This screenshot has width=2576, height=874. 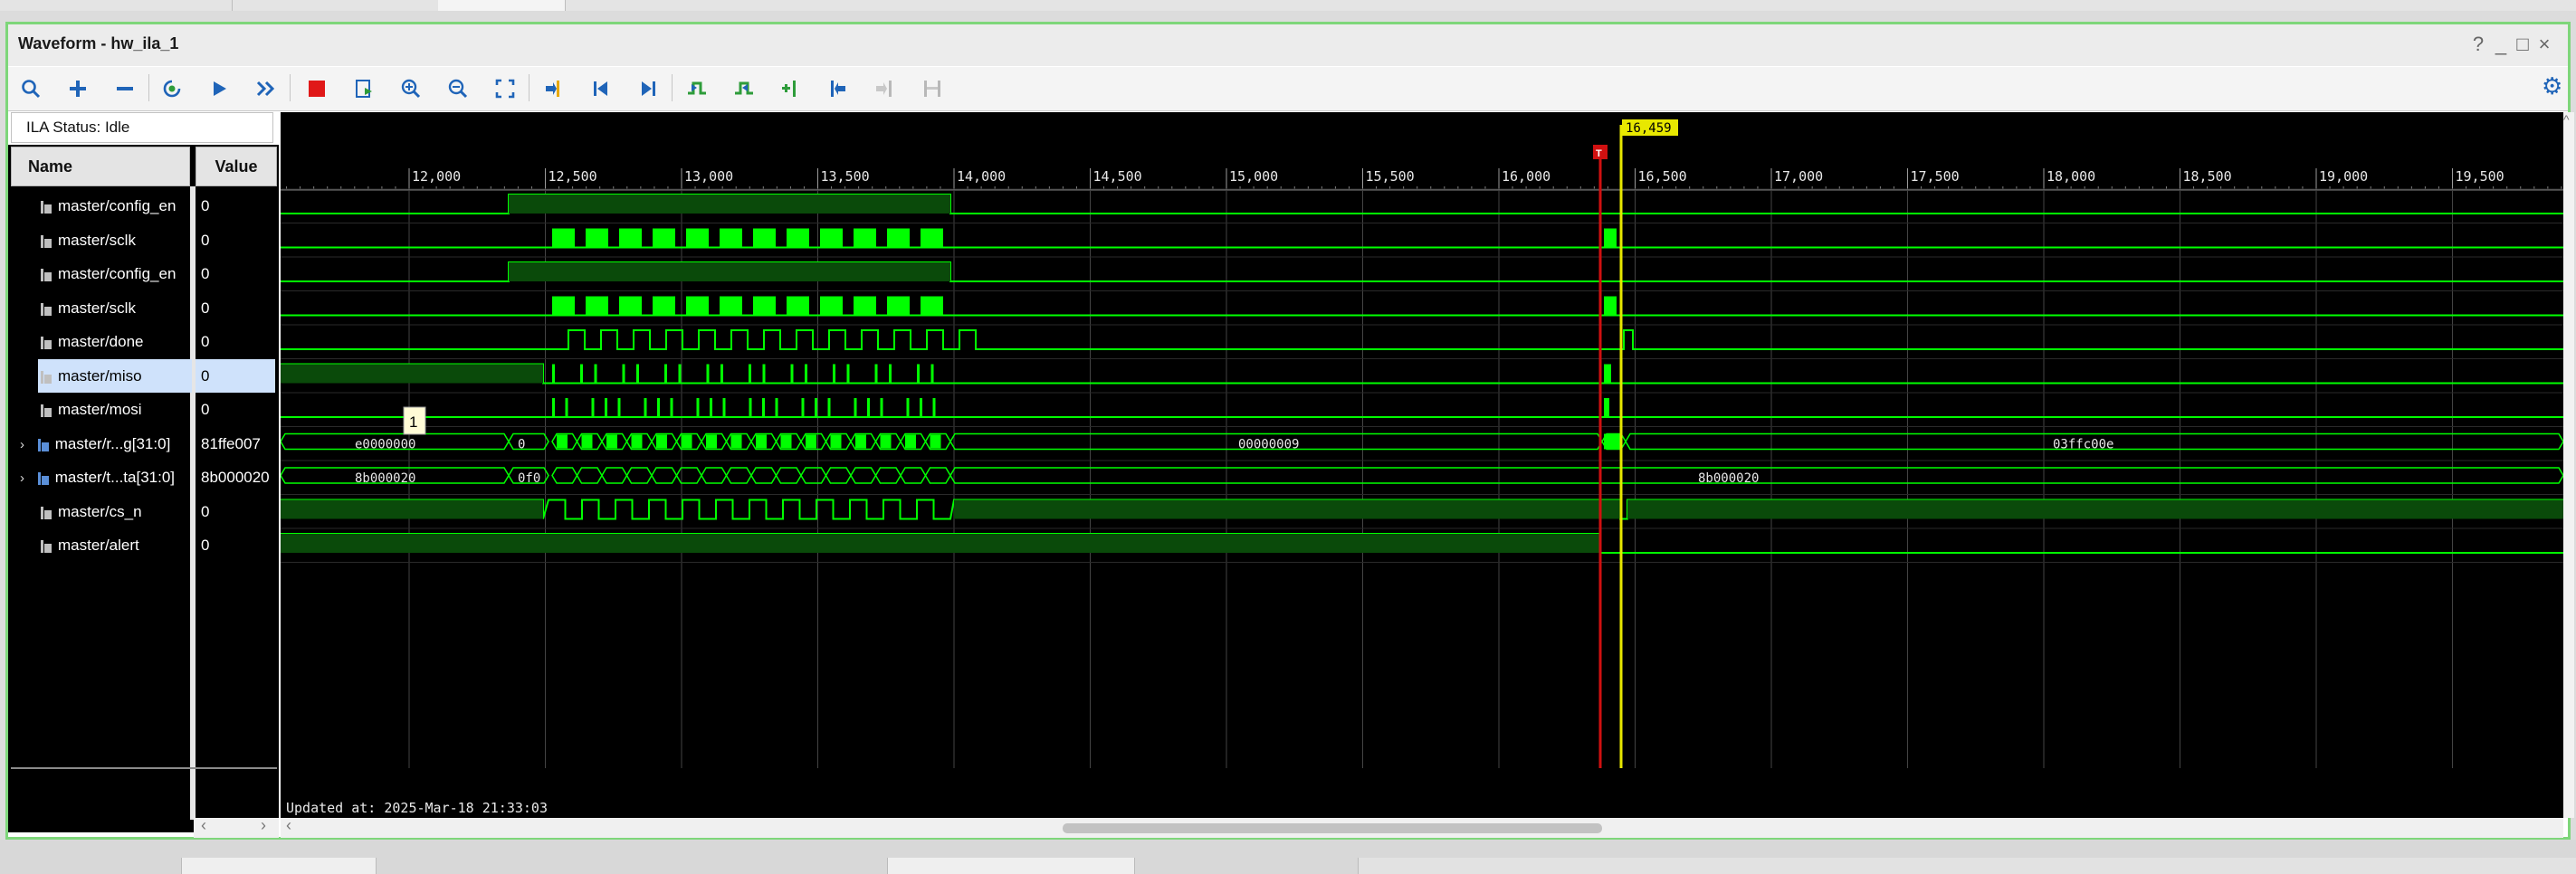 I want to click on refresh-icon, so click(x=172, y=89).